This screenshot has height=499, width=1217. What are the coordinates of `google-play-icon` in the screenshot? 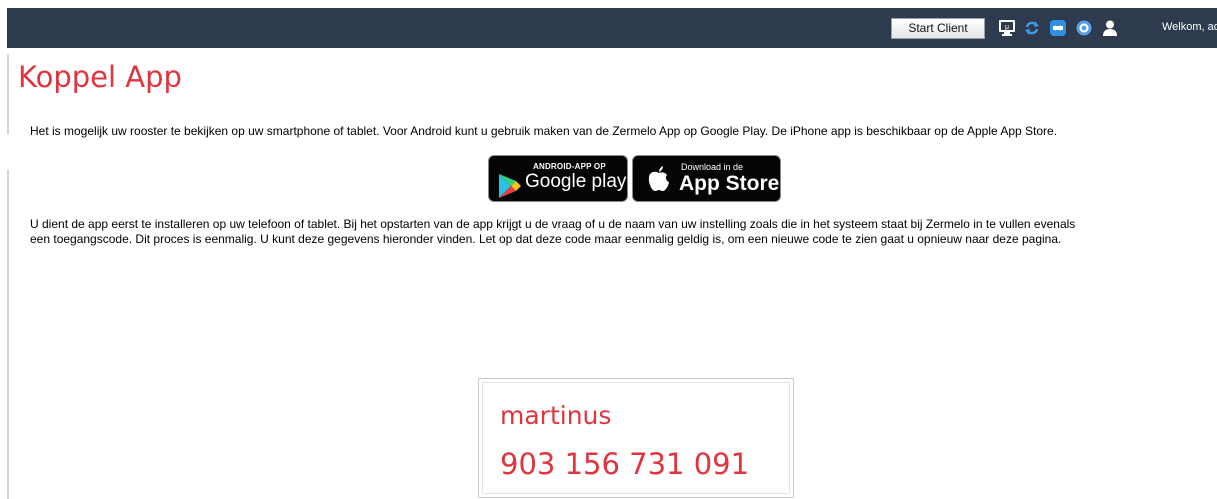 It's located at (510, 188).